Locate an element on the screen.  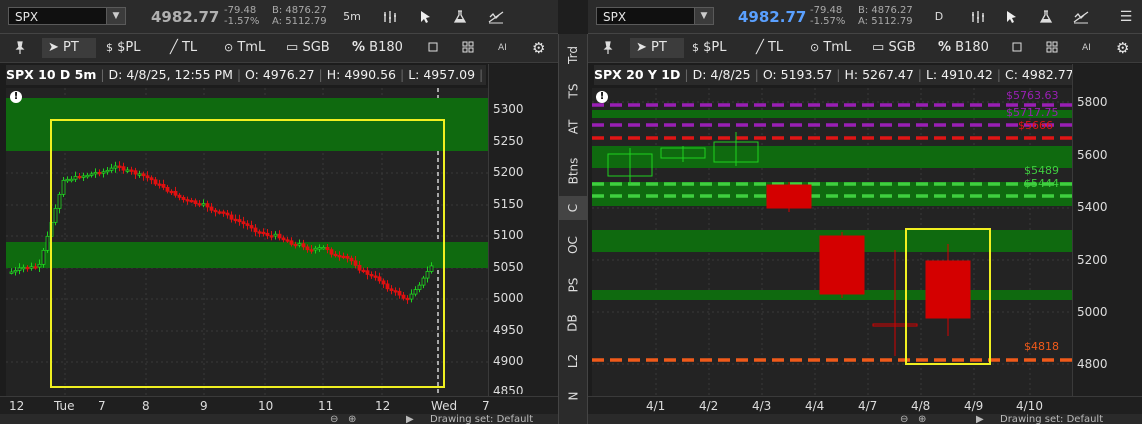
tab-at: AT is located at coordinates (573, 127).